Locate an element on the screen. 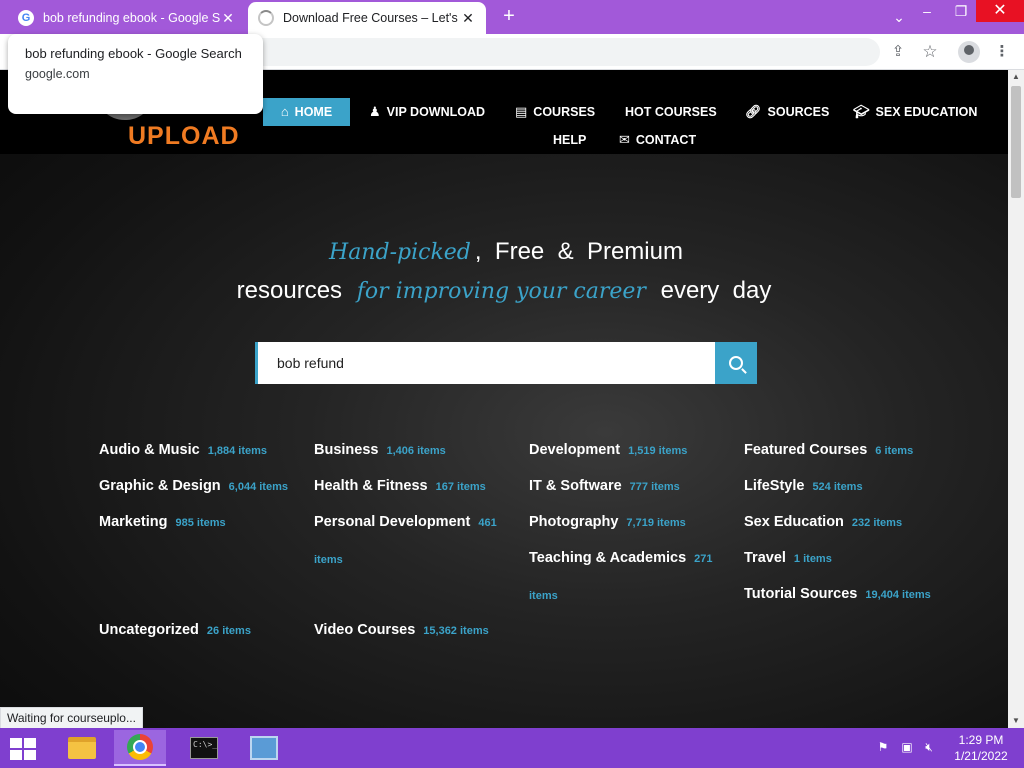 This screenshot has height=768, width=1024. clock-time: 1:29 PM is located at coordinates (981, 740).